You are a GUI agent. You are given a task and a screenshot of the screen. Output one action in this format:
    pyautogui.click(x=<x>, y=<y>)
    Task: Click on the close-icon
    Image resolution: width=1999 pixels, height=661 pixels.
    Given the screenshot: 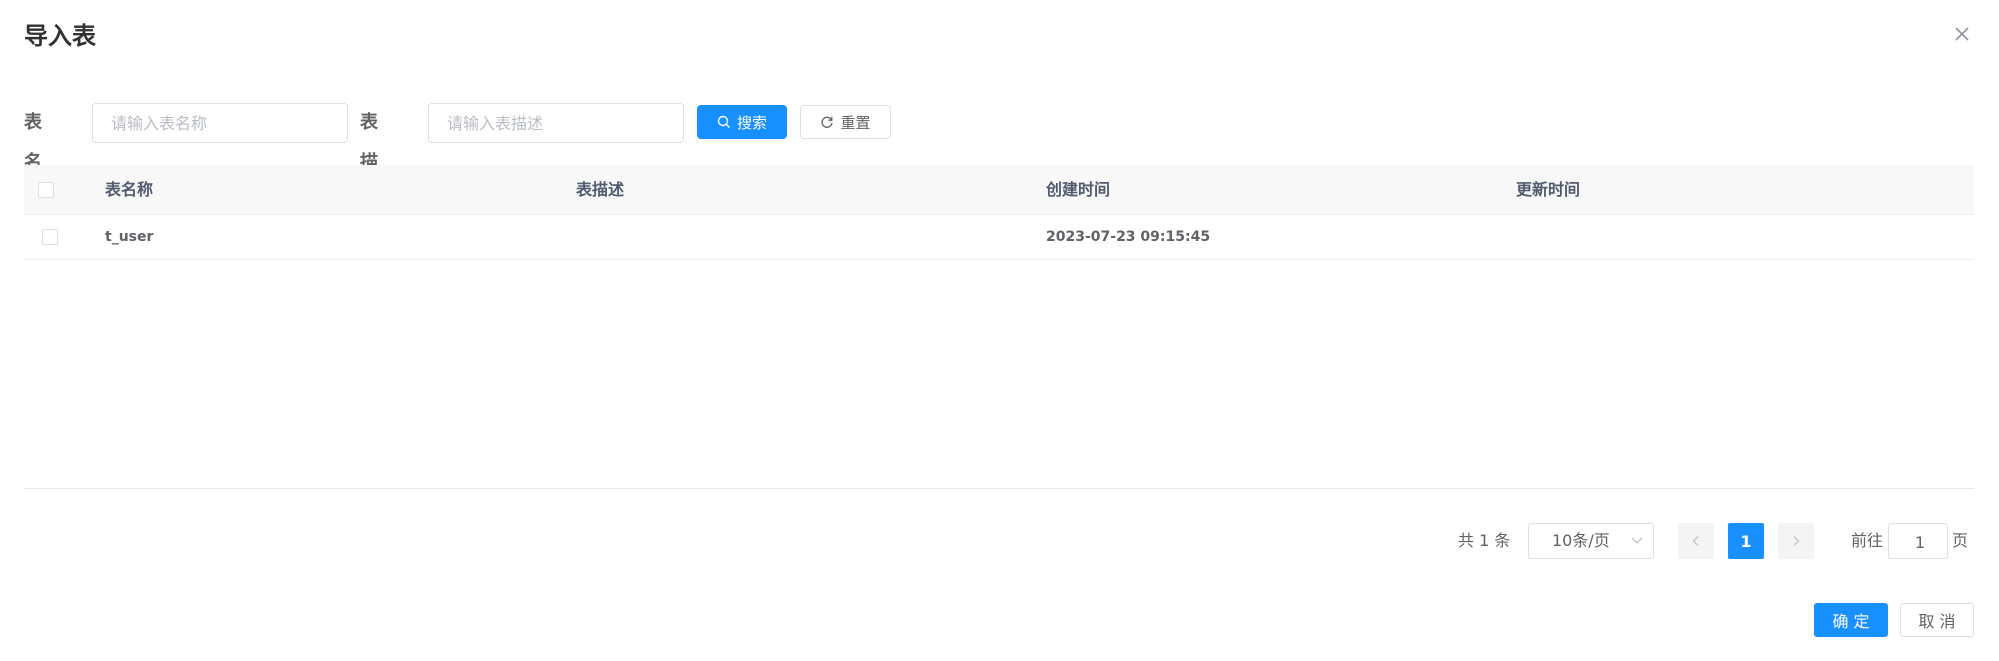 What is the action you would take?
    pyautogui.click(x=1962, y=34)
    